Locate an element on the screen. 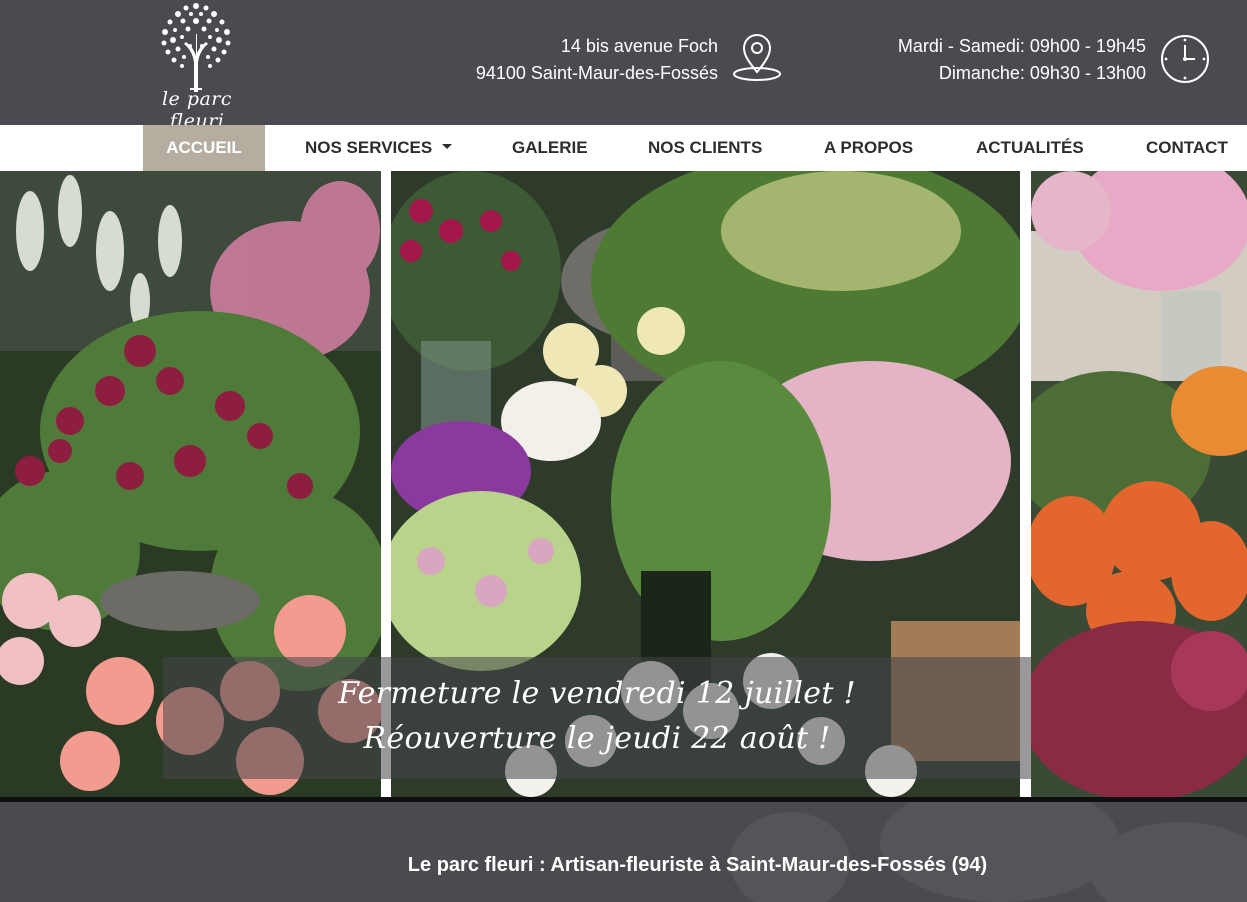 This screenshot has width=1247, height=902. hours-line-2: Dimanche: 09h30 - 13h00 is located at coordinates (1042, 73).